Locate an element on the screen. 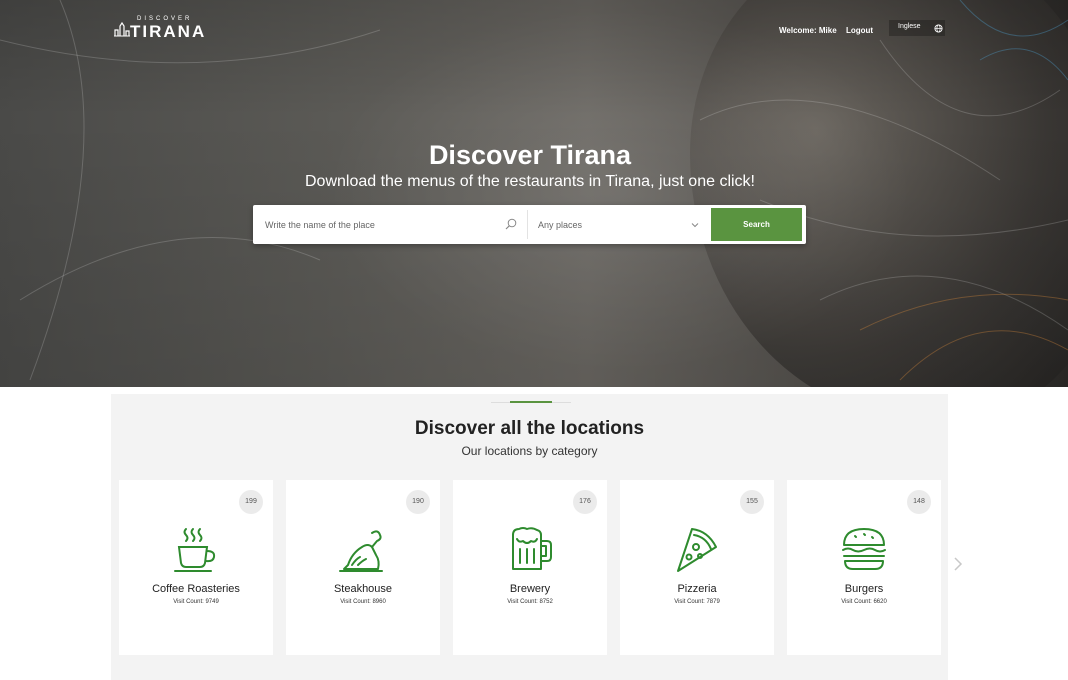 This screenshot has width=1068, height=680. category-name: Steakhouse is located at coordinates (363, 589).